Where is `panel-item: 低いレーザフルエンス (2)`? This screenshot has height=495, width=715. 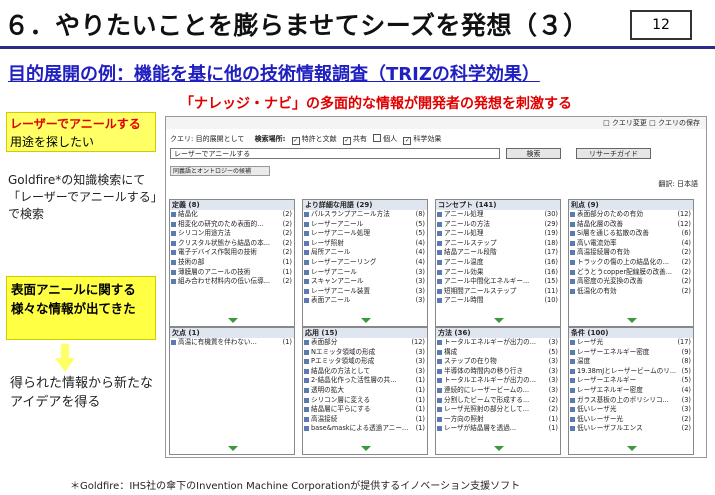 panel-item: 低いレーザフルエンス (2) is located at coordinates (631, 429).